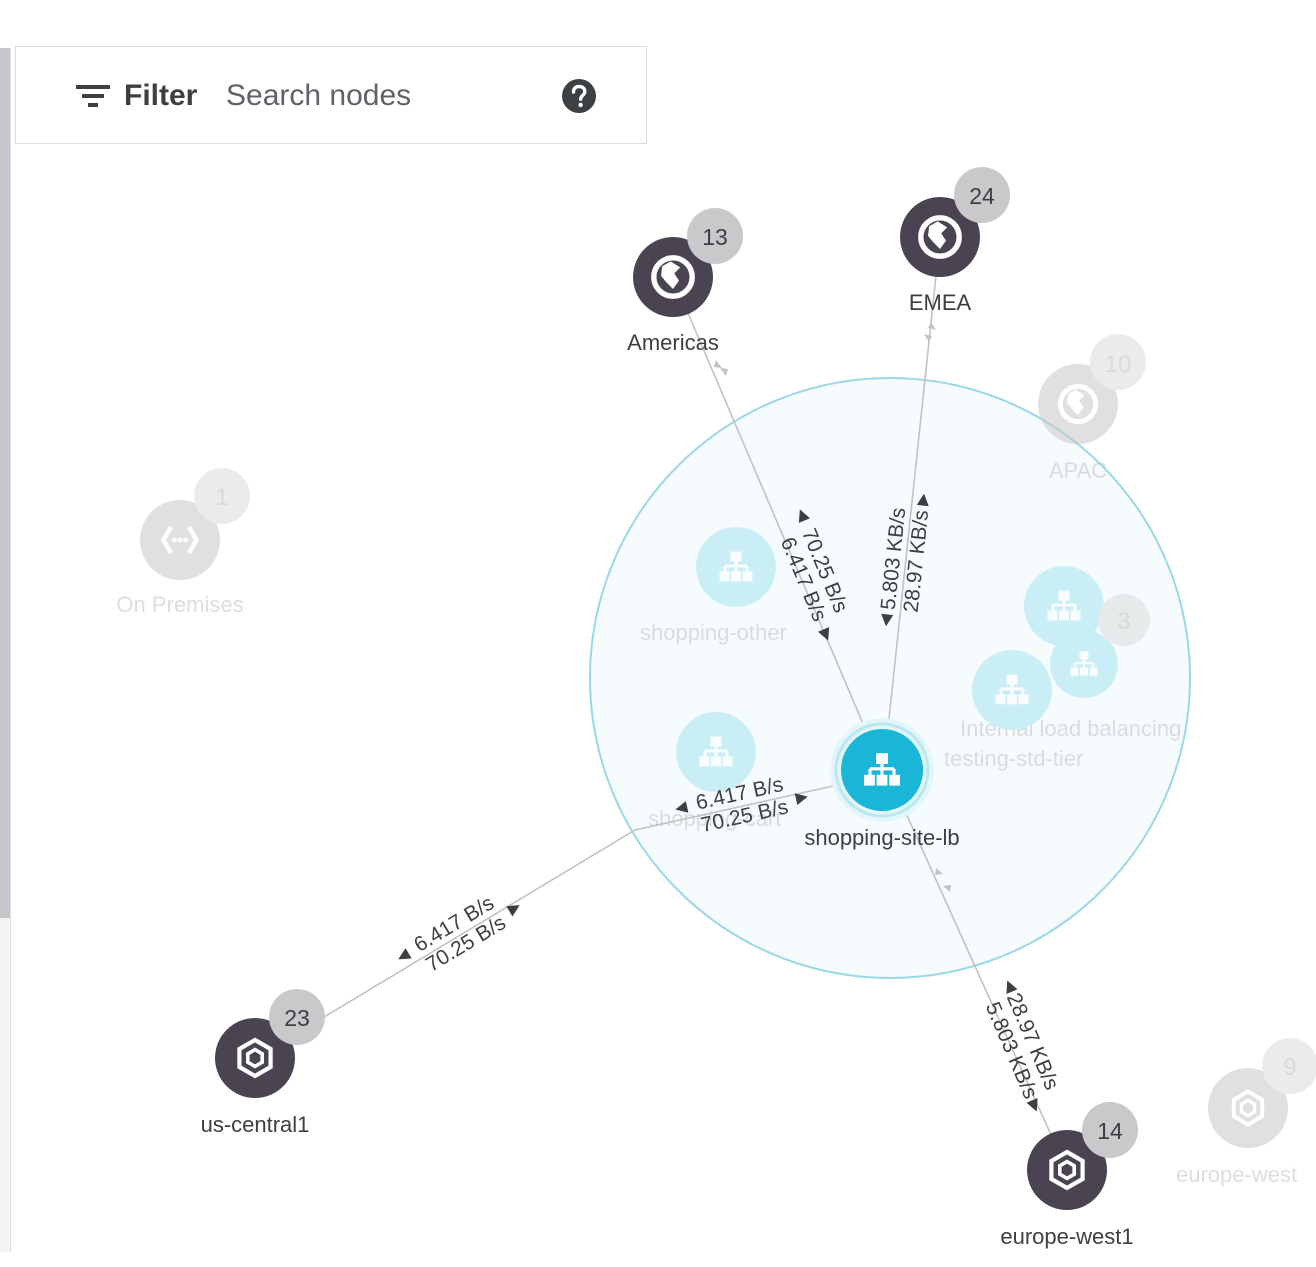 Image resolution: width=1316 pixels, height=1267 pixels. I want to click on filter-button: Filter, so click(136, 96).